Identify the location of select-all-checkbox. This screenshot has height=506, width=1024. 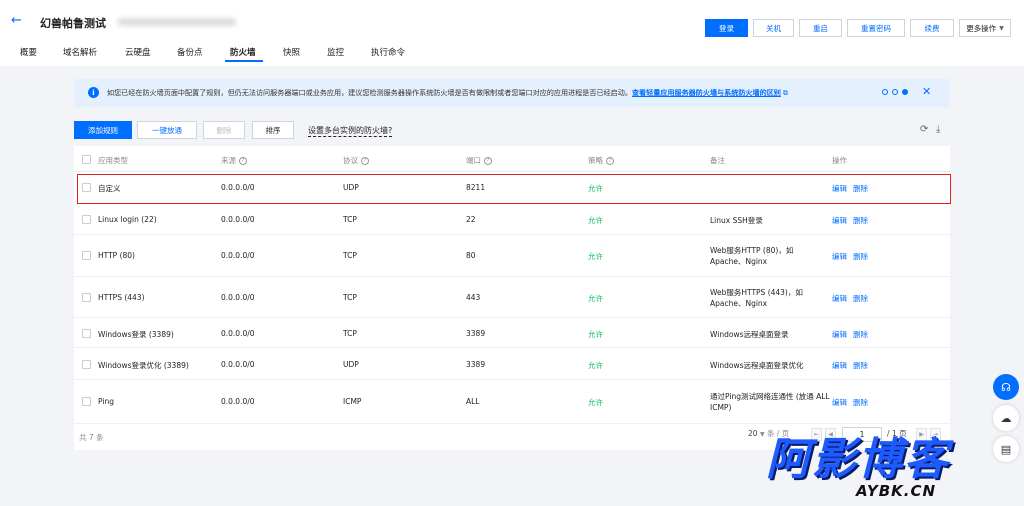
(86, 159).